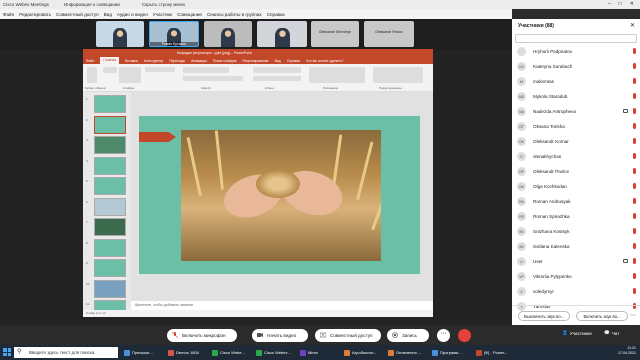 This screenshot has width=640, height=360. What do you see at coordinates (611, 333) in the screenshot?
I see `chat-toggle-button: 💬 Чат` at bounding box center [611, 333].